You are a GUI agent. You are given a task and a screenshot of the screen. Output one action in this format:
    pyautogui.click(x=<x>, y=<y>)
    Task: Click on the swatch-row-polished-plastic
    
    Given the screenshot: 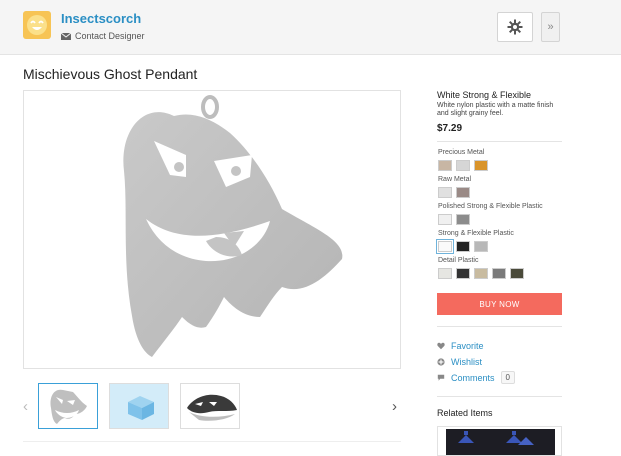 What is the action you would take?
    pyautogui.click(x=454, y=219)
    